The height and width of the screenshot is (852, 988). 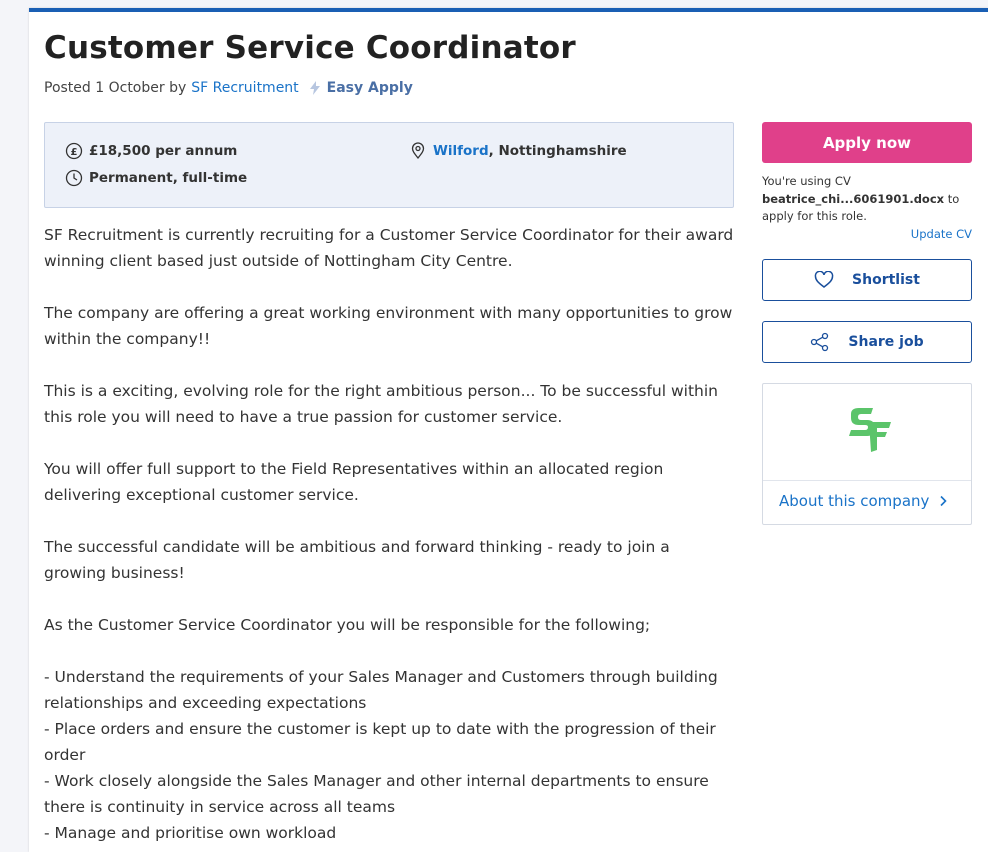 I want to click on location-row: Wilford , Nottinghamshire, so click(x=518, y=151).